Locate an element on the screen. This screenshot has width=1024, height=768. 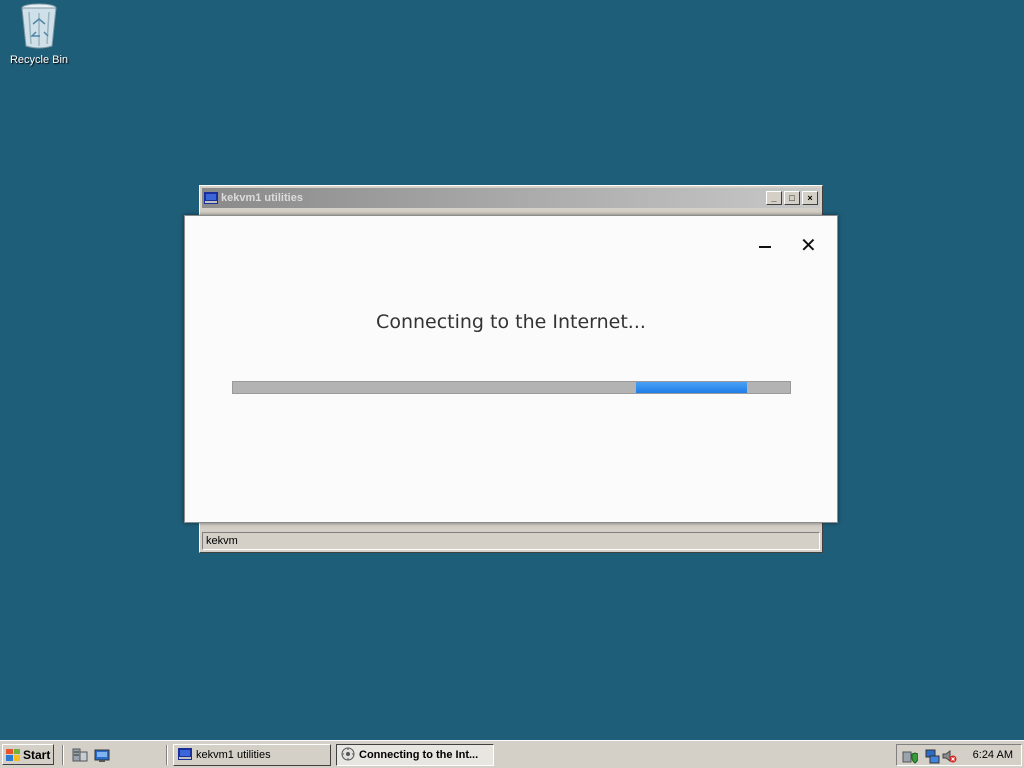
maximize-button: □ is located at coordinates (792, 198).